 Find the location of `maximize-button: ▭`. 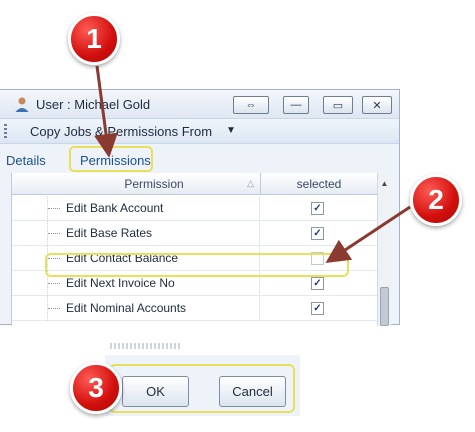

maximize-button: ▭ is located at coordinates (338, 105).